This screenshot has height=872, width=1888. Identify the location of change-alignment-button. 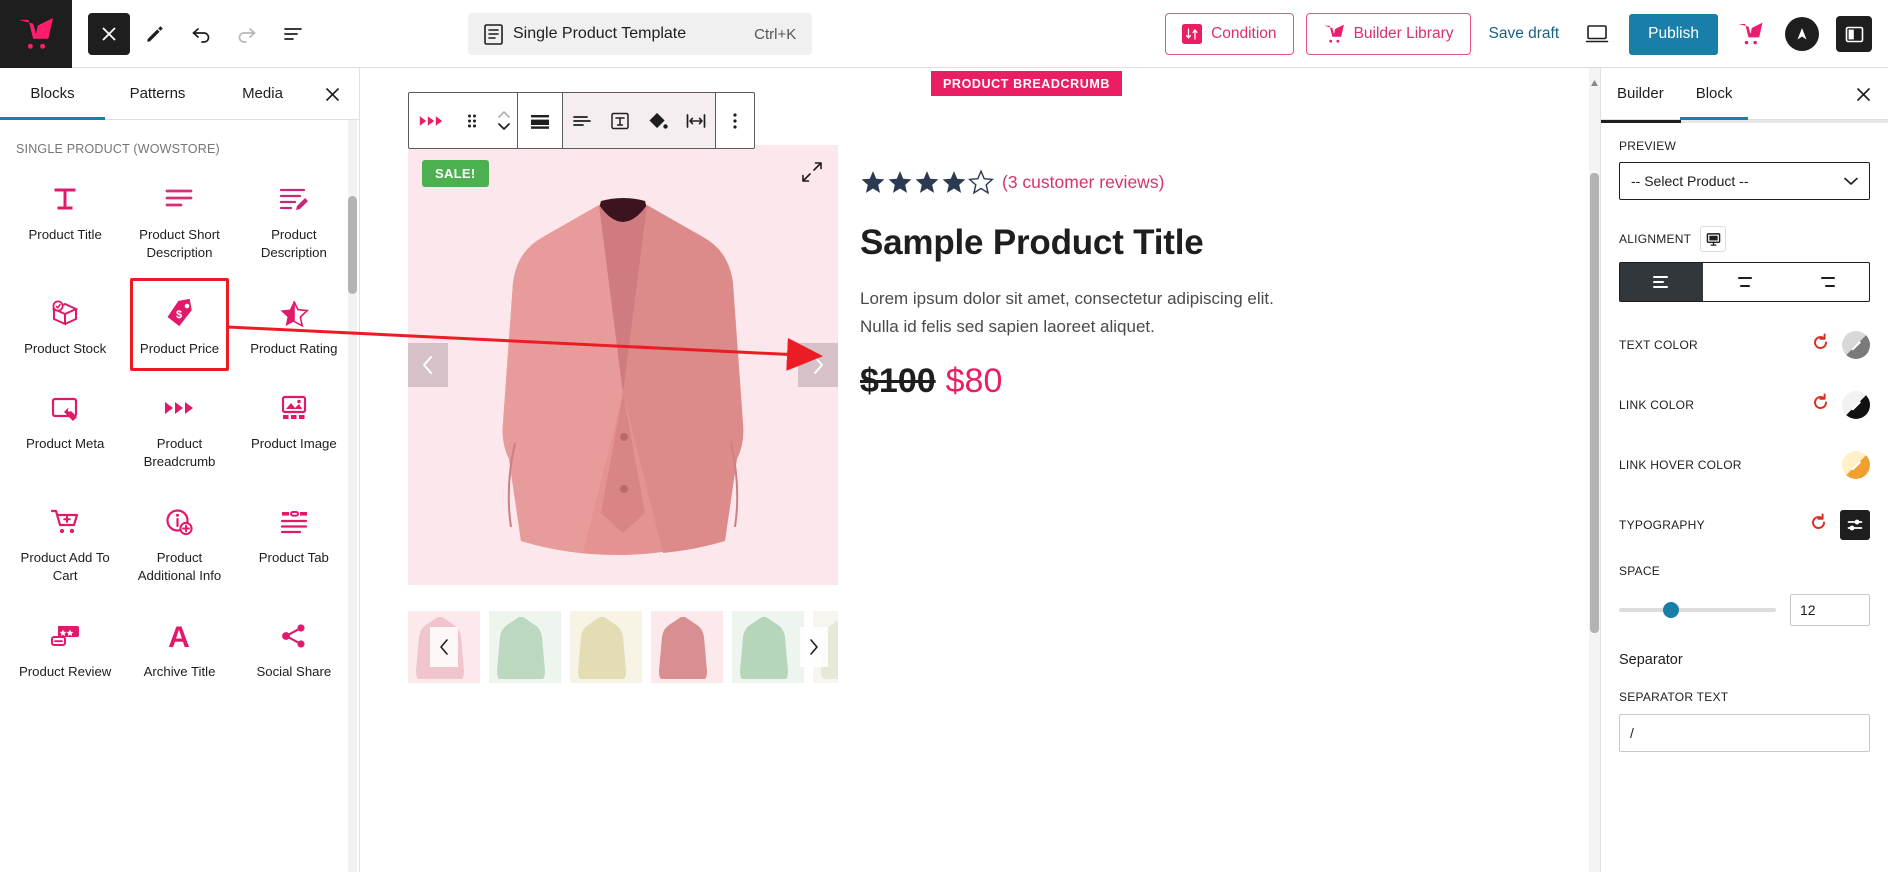
(540, 120).